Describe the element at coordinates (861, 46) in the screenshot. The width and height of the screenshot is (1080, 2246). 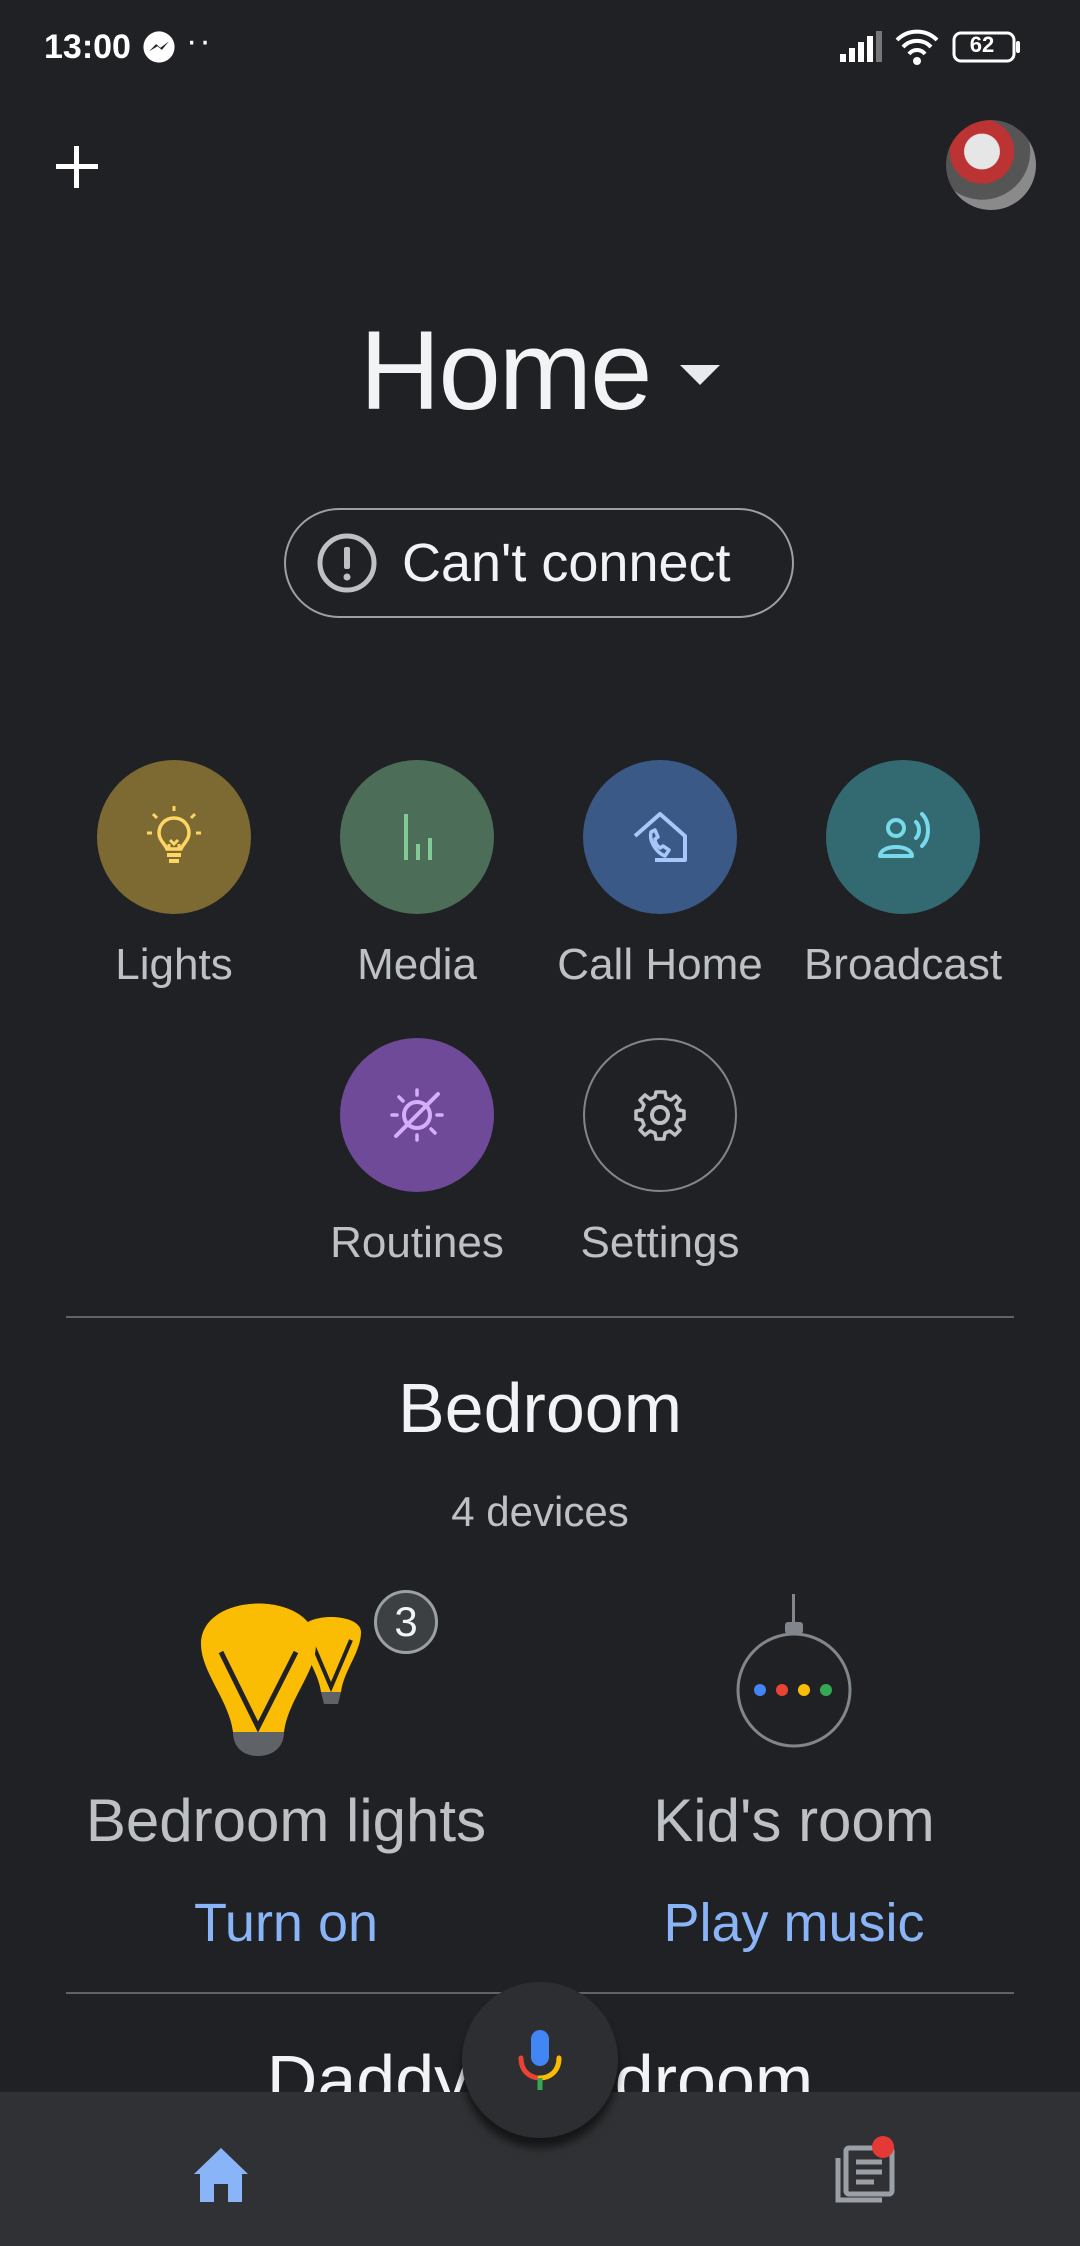
I see `signal-icon` at that location.